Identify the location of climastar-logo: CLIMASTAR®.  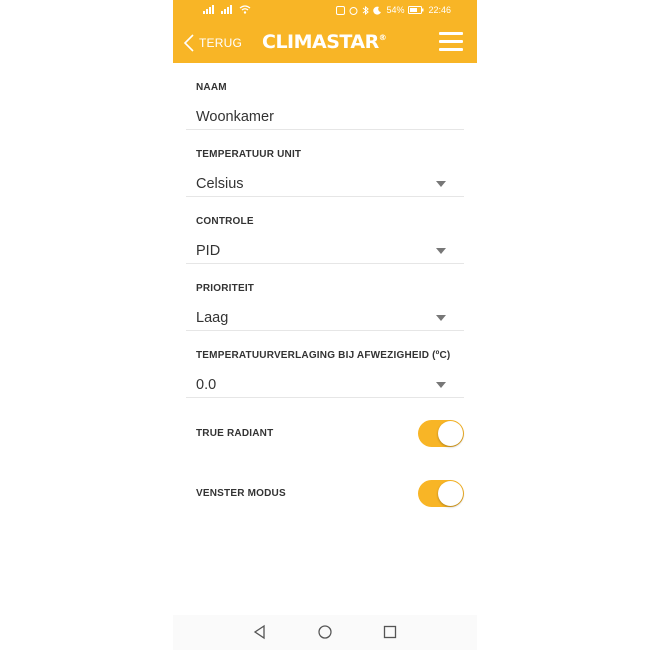
(324, 42).